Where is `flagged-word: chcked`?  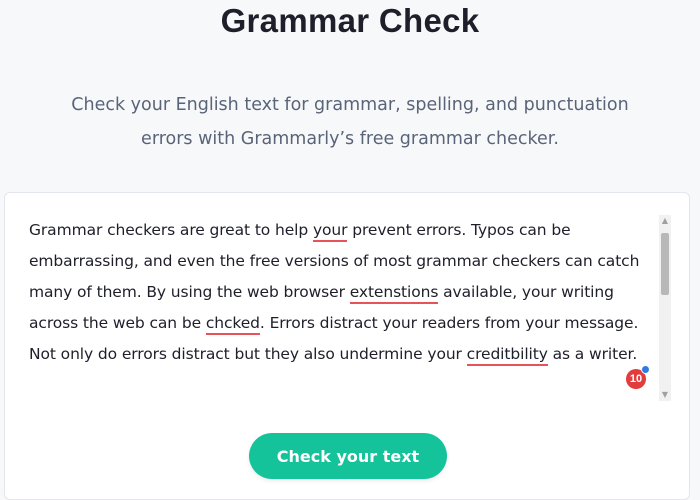
flagged-word: chcked is located at coordinates (232, 324).